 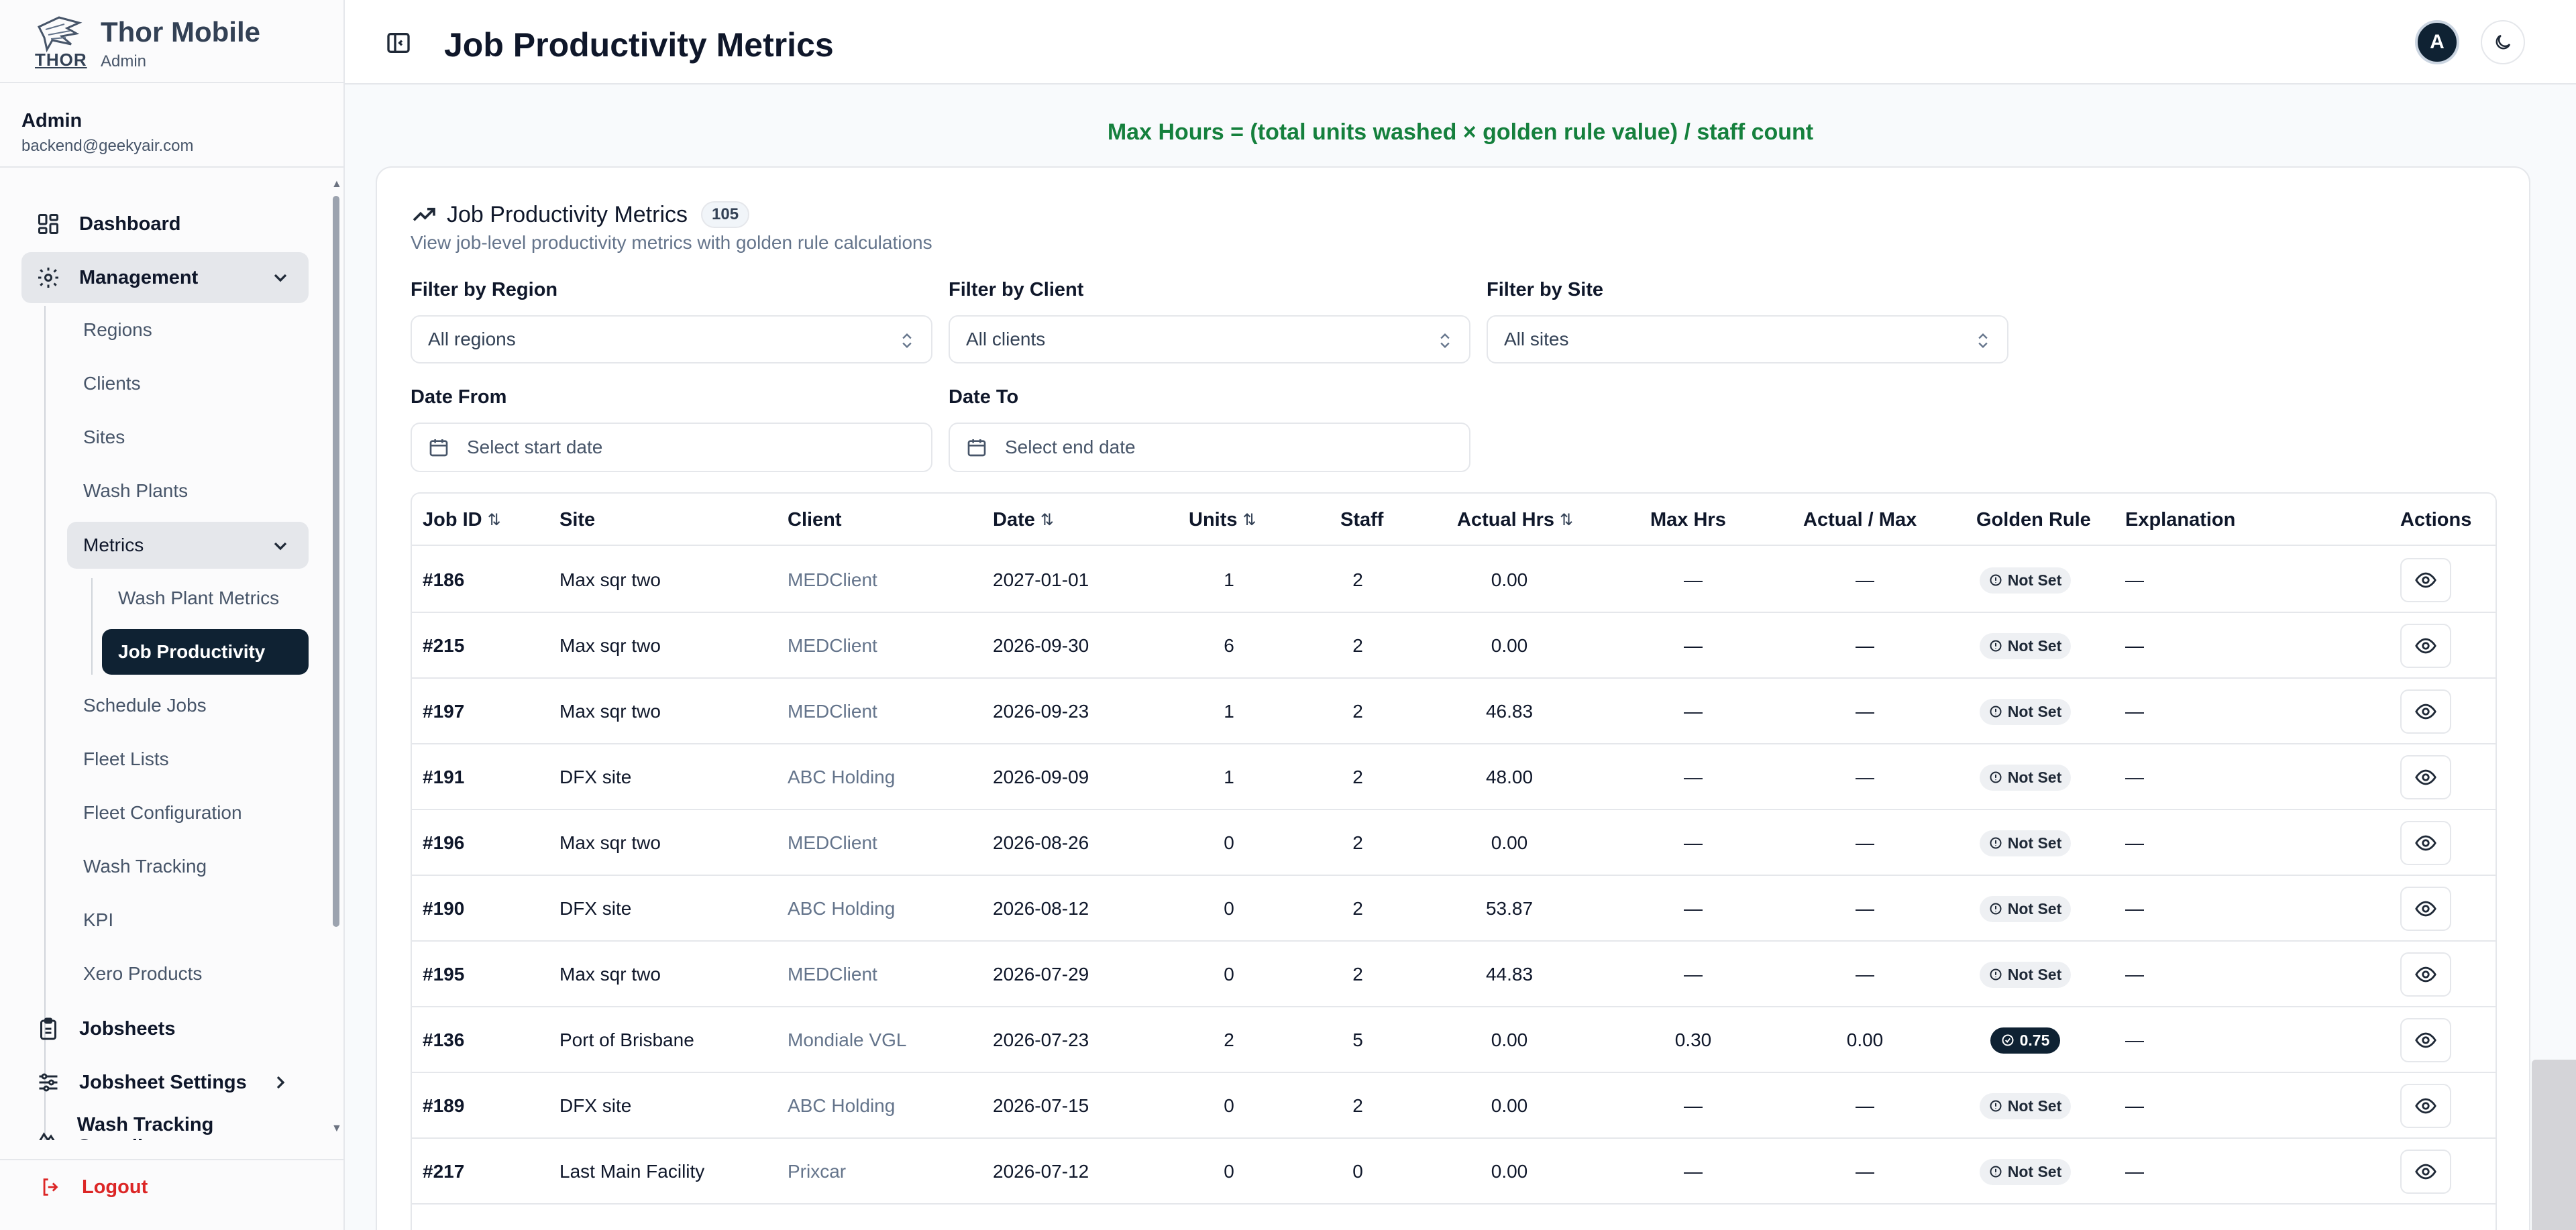 What do you see at coordinates (118, 759) in the screenshot?
I see `sidebar-item-fleet-lists: Fleet Lists` at bounding box center [118, 759].